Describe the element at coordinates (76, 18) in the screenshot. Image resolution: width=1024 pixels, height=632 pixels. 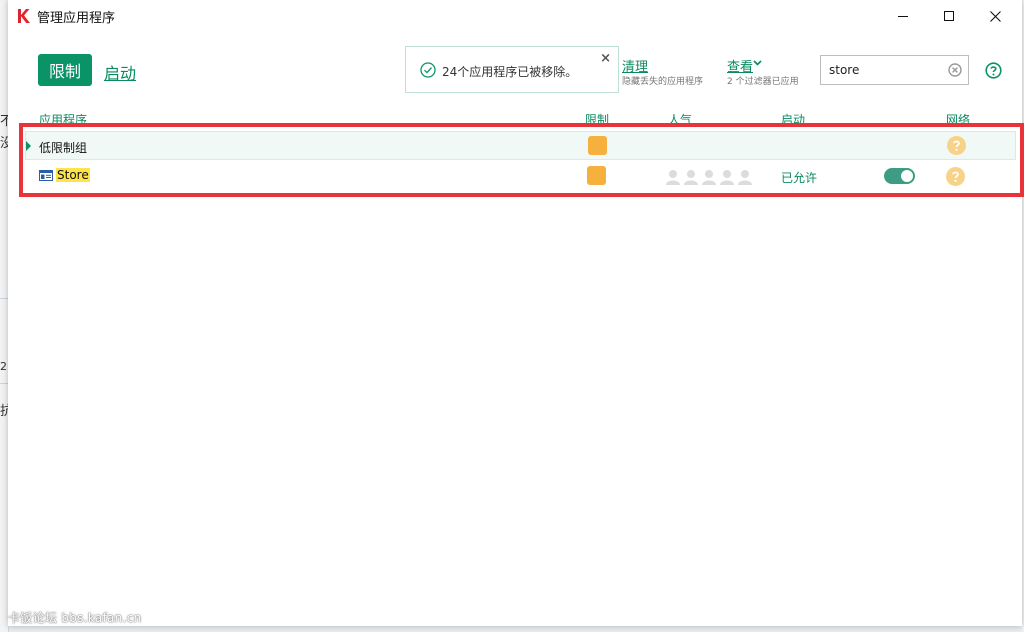
I see `window-title: 管理应用程序` at that location.